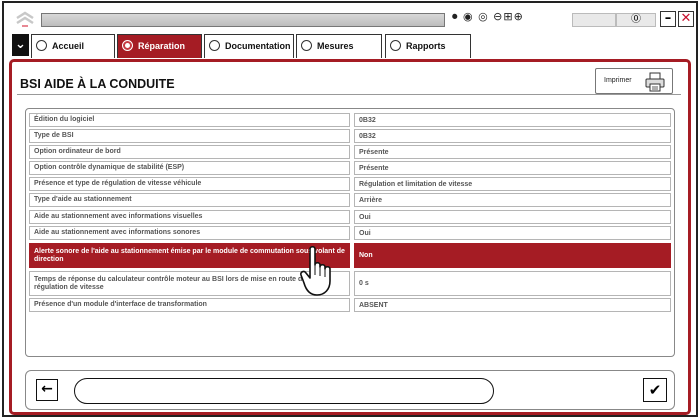 The image size is (700, 418). I want to click on status-field, so click(594, 20).